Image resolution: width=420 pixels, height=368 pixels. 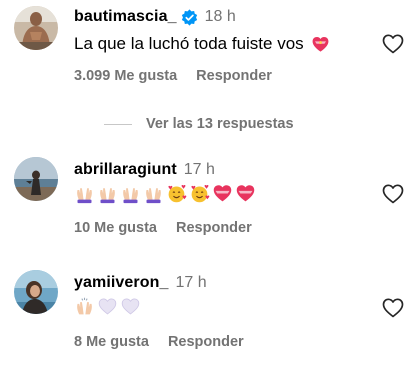 I want to click on likes-count: 10 Me gusta, so click(x=115, y=228).